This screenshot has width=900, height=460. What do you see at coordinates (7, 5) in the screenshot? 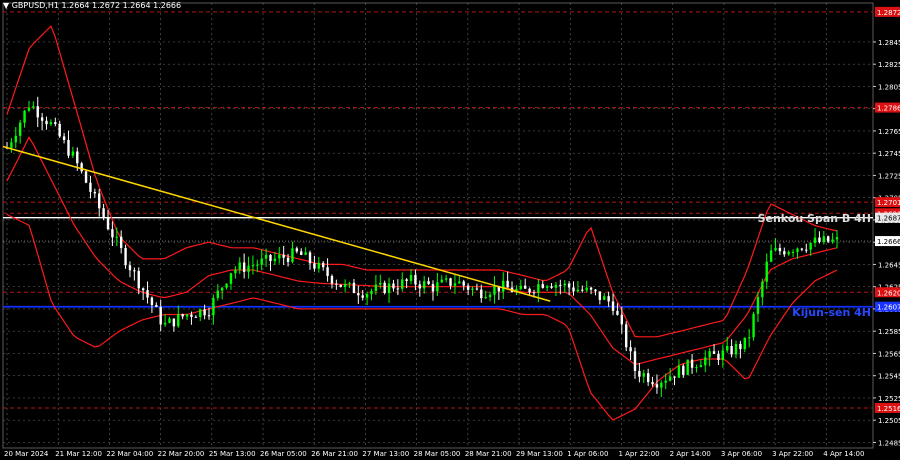
I see `collapse-triangle-icon: ▼` at bounding box center [7, 5].